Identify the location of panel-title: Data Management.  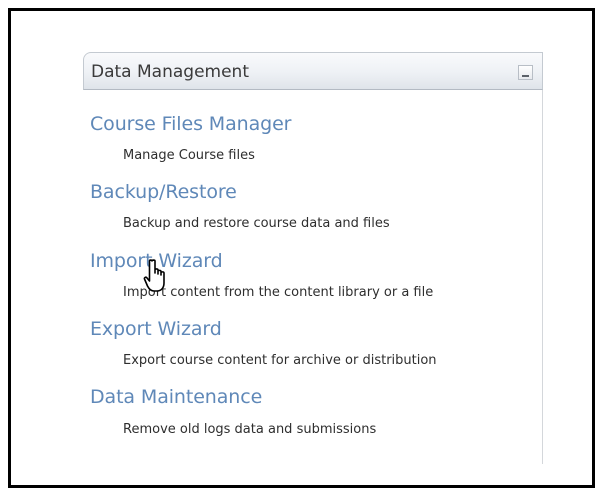
(170, 72).